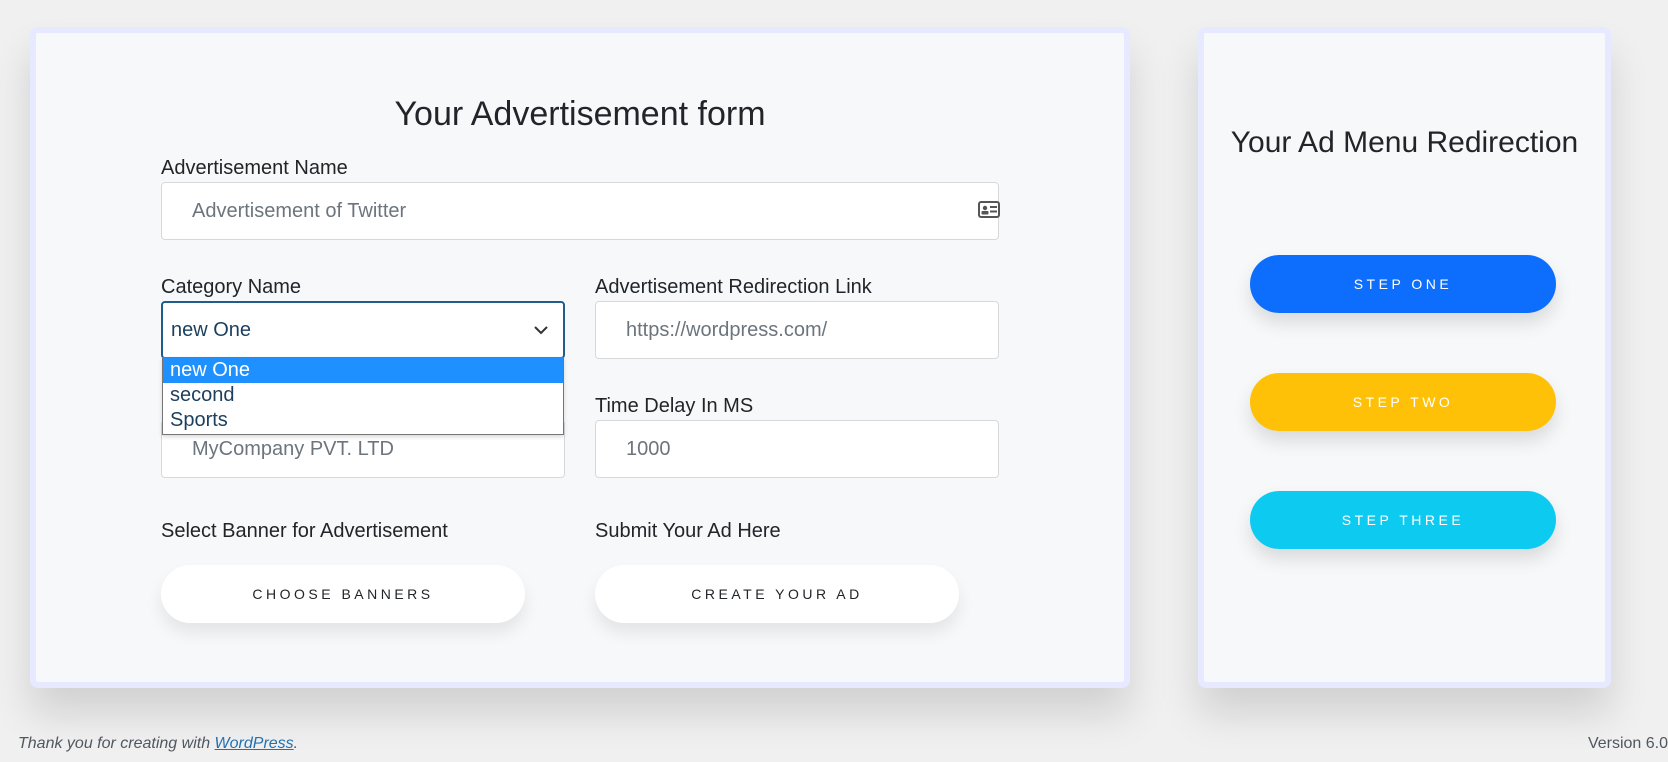 This screenshot has height=762, width=1668. Describe the element at coordinates (1403, 402) in the screenshot. I see `step-two-button: Step Two` at that location.